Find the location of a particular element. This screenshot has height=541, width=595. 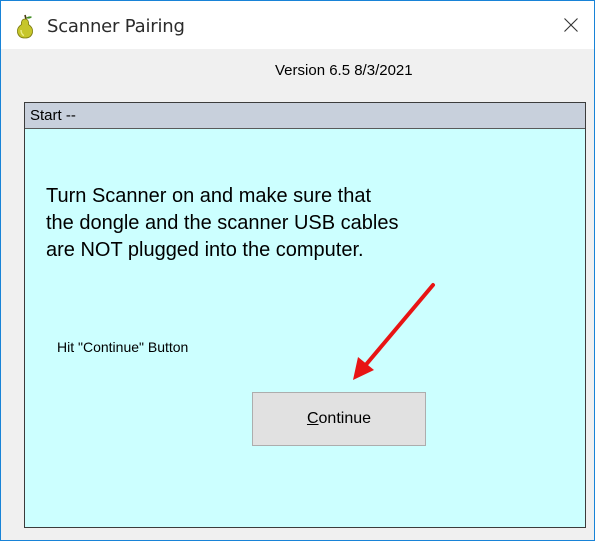

window-title: Scanner Pairing is located at coordinates (116, 26).